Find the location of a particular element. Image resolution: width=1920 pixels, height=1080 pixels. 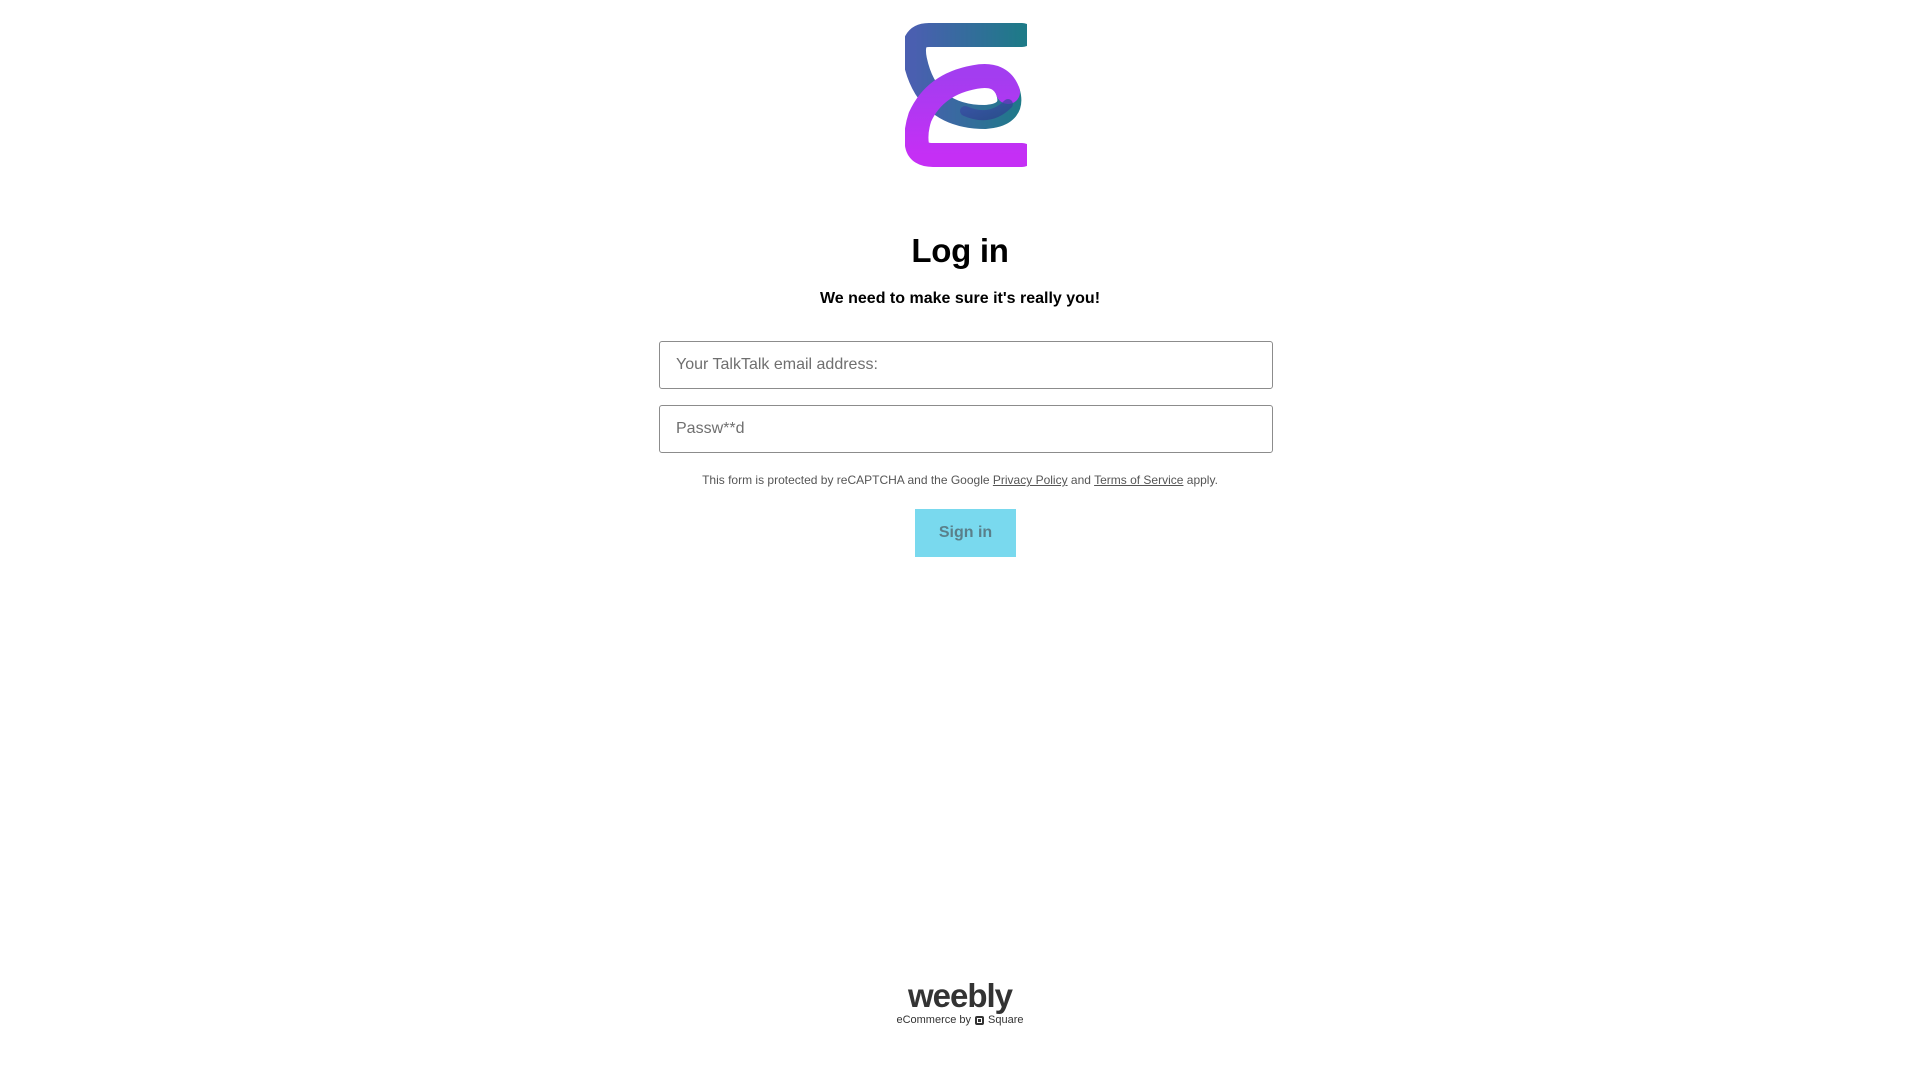

password-field is located at coordinates (966, 429).